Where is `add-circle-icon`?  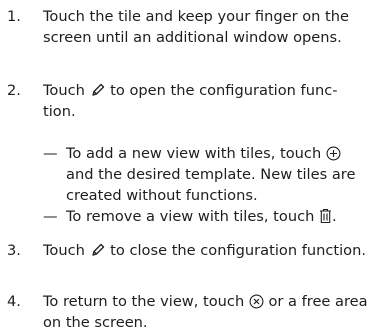
add-circle-icon is located at coordinates (333, 153).